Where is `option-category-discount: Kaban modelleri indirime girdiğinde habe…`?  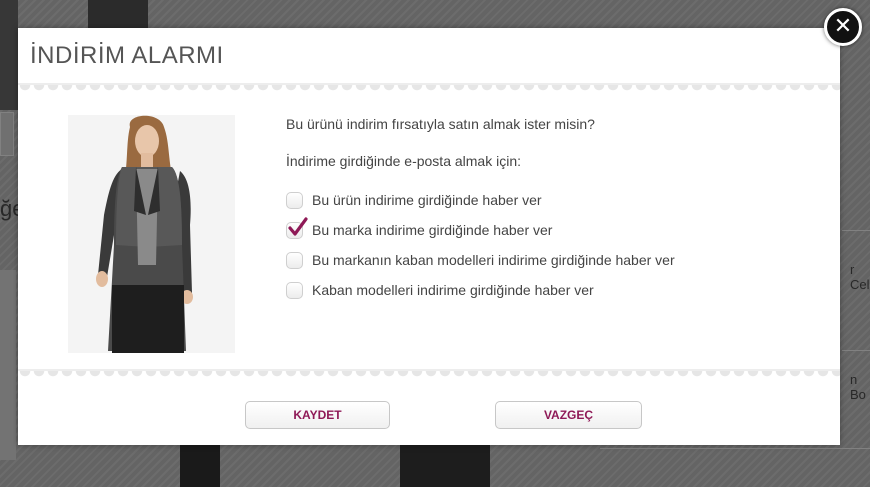
option-category-discount: Kaban modelleri indirime girdiğinde habe… is located at coordinates (440, 290).